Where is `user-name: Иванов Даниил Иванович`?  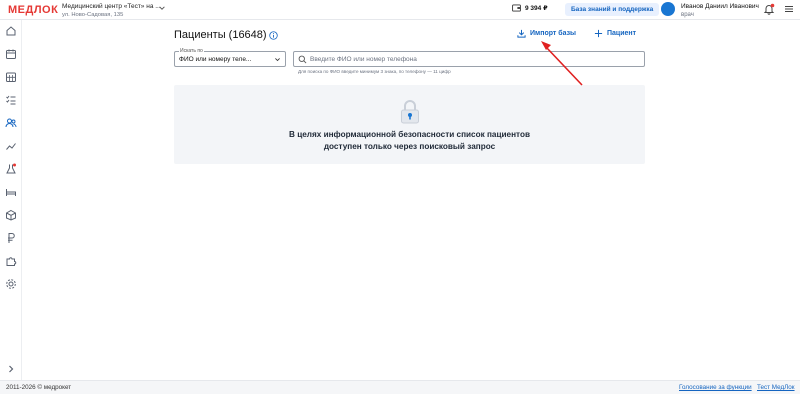
user-name: Иванов Даниил Иванович is located at coordinates (720, 6).